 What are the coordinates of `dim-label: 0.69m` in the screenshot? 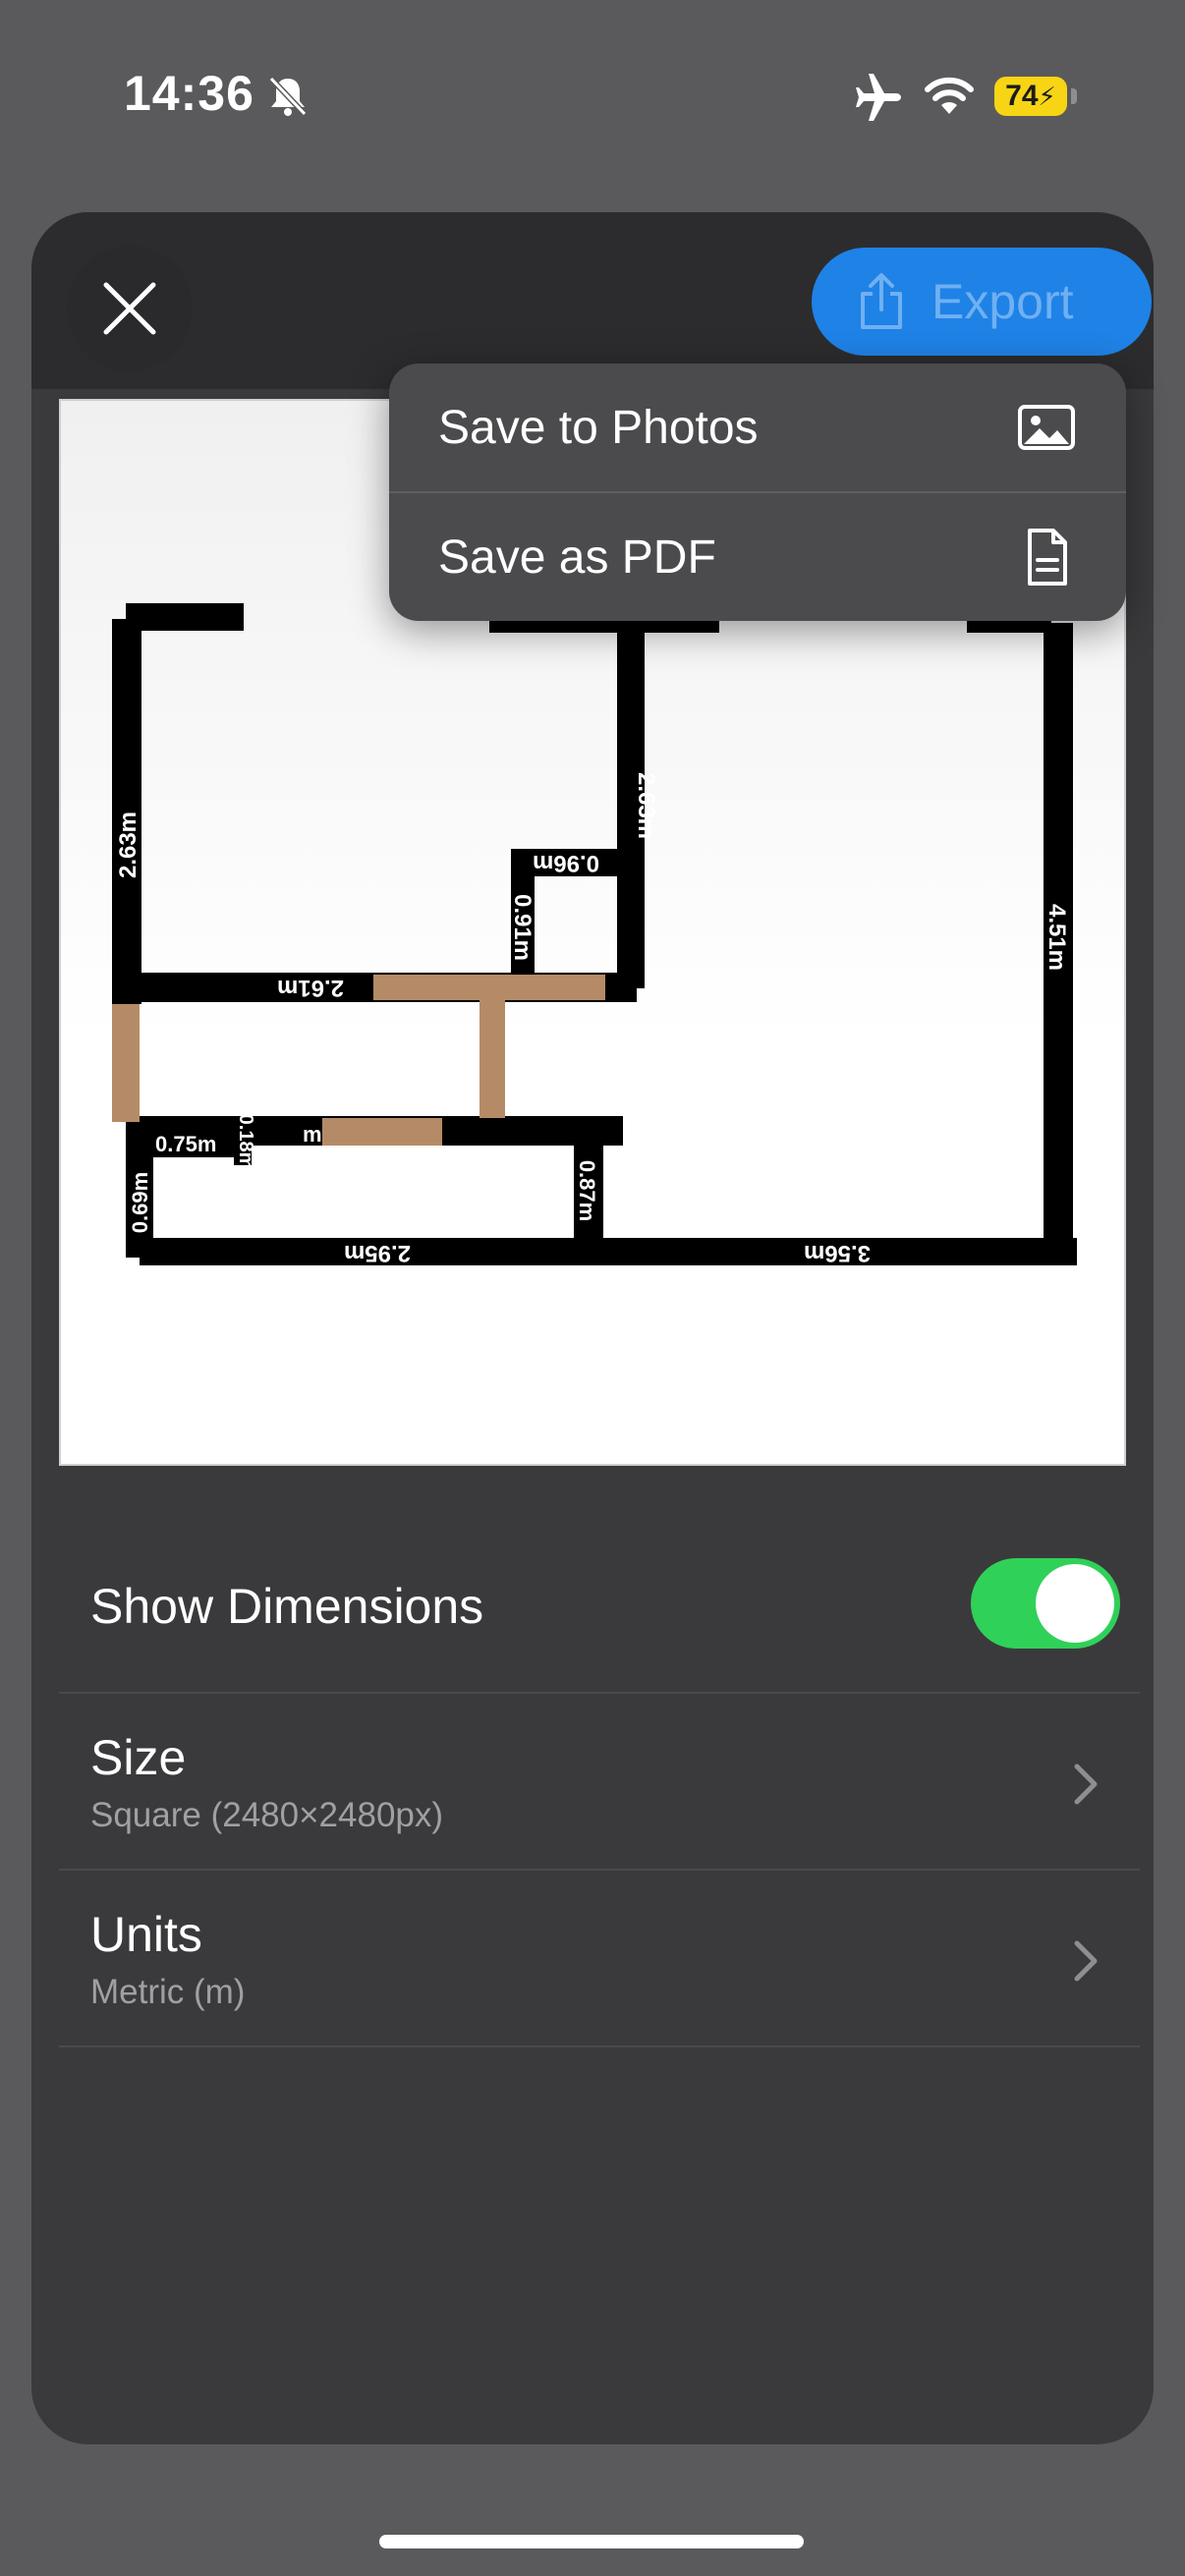 It's located at (140, 1202).